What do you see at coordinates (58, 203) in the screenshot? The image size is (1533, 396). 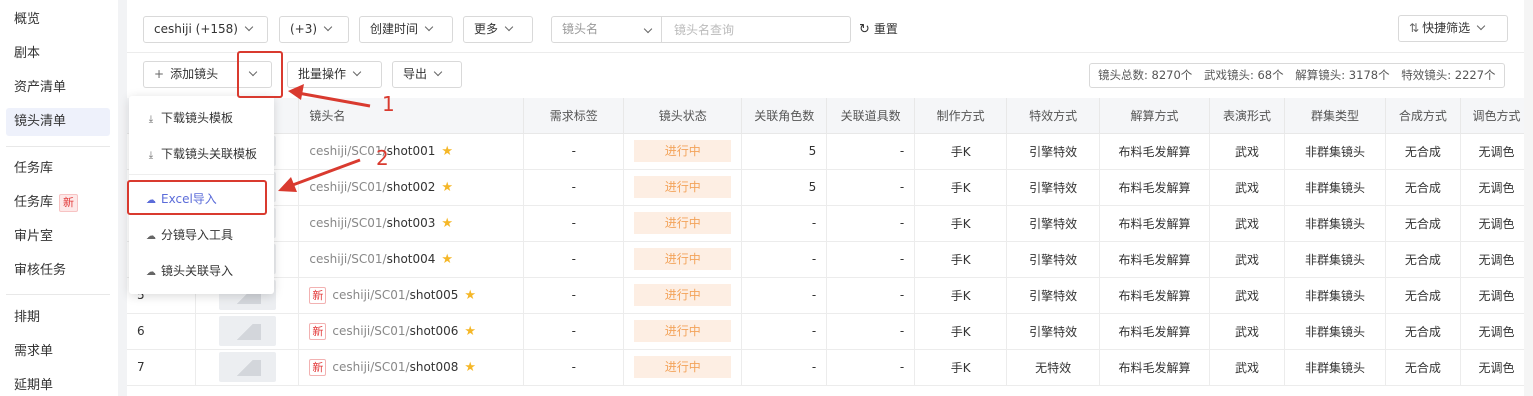 I see `sidebar-item-tasks-new: 任务库新` at bounding box center [58, 203].